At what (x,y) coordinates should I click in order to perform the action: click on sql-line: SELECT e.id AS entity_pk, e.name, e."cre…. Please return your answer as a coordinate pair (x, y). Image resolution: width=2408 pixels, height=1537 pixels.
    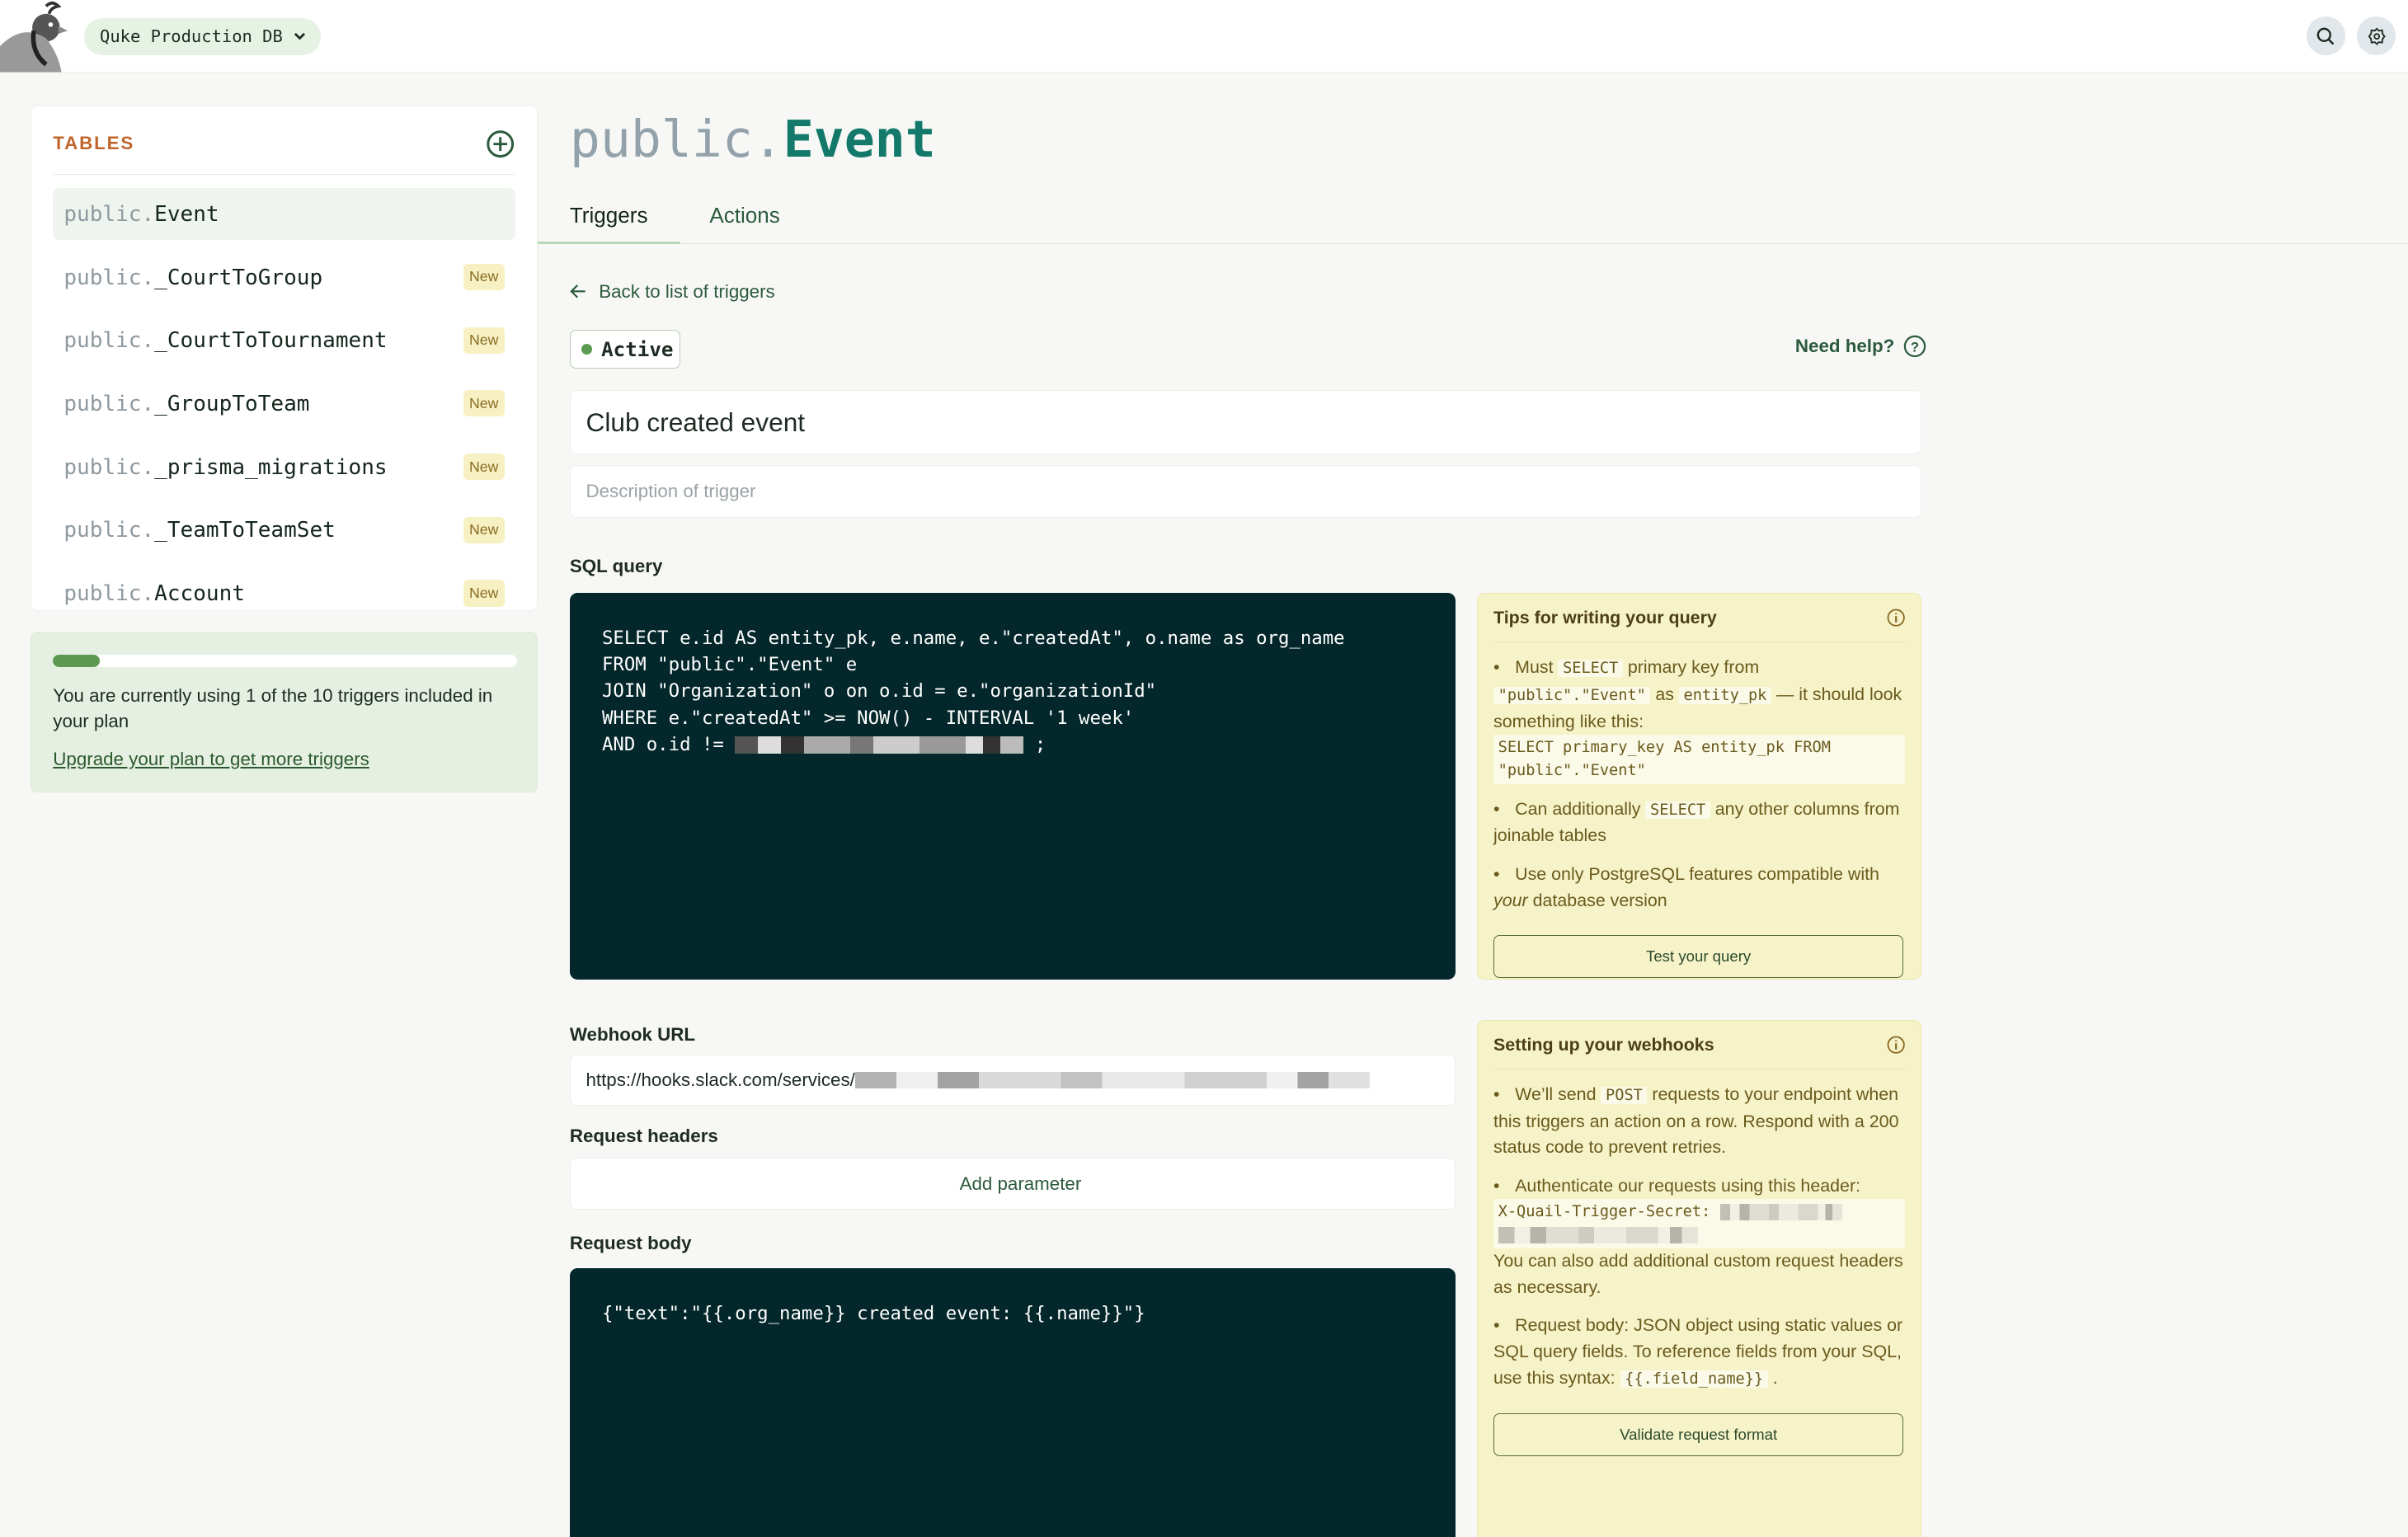
    Looking at the image, I should click on (973, 638).